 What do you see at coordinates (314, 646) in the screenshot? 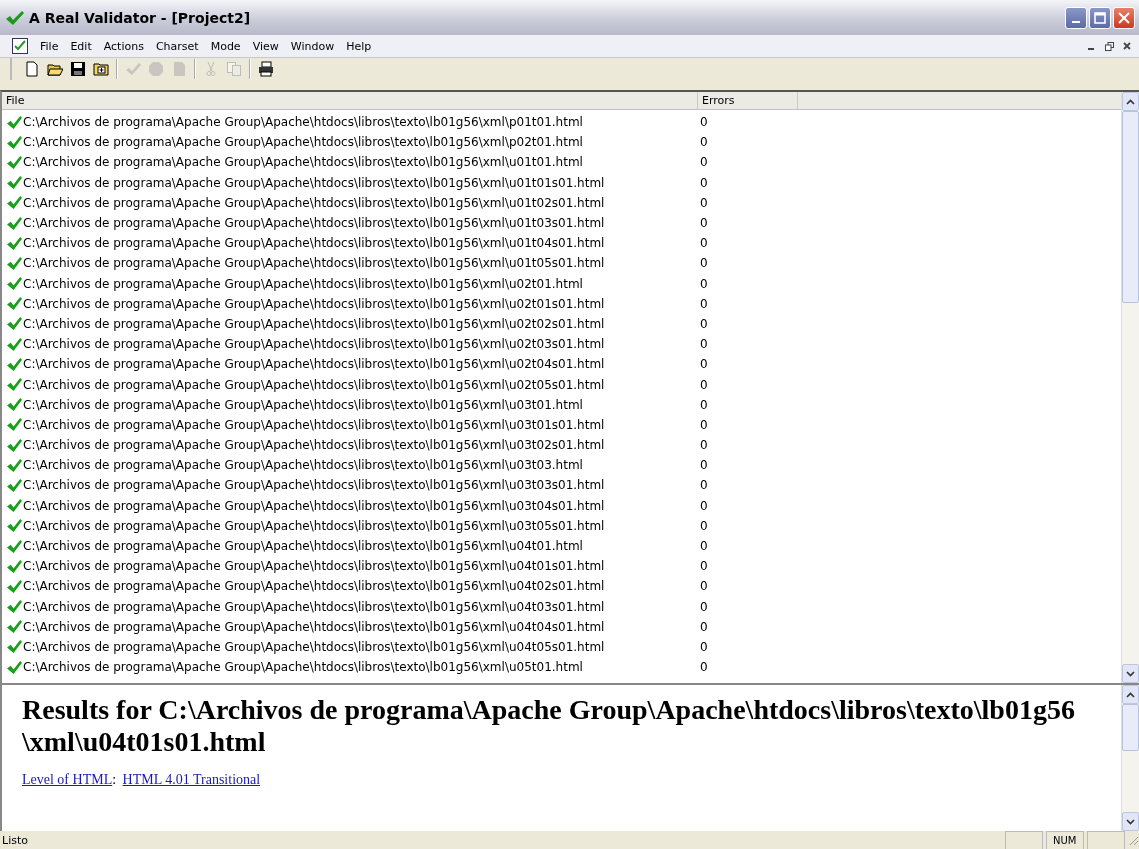
I see `file-path-cell-text: C:\Archivos de programa\Apache Group\Apache\htdocs\libros\texto\lb01g56\xml\u04t05s01.html` at bounding box center [314, 646].